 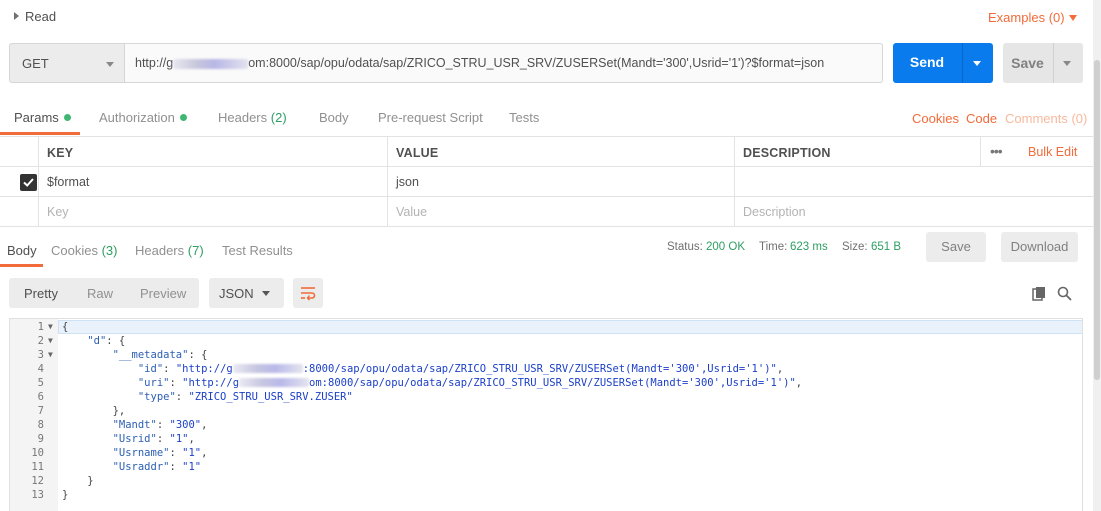 I want to click on code-line: 1 ▼ {, so click(x=546, y=327).